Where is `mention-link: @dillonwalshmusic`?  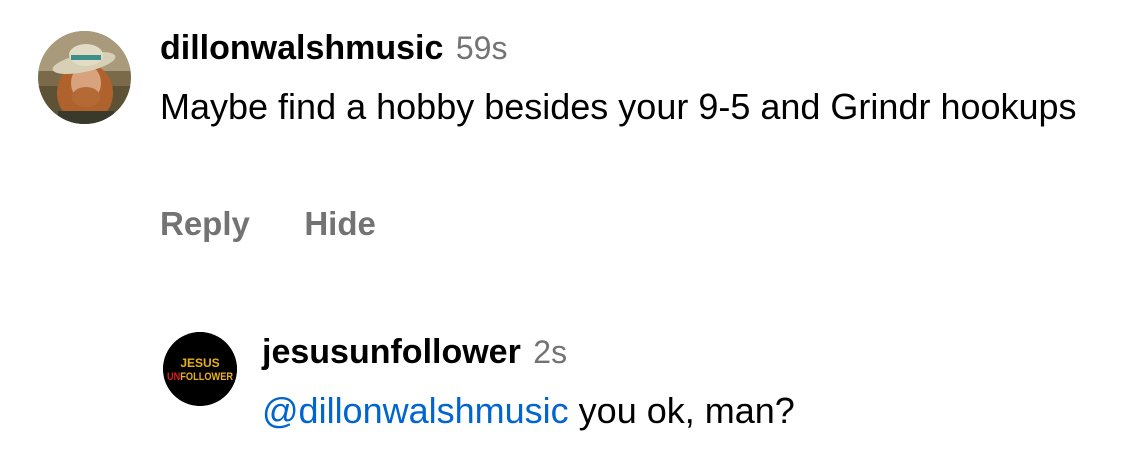 mention-link: @dillonwalshmusic is located at coordinates (415, 410).